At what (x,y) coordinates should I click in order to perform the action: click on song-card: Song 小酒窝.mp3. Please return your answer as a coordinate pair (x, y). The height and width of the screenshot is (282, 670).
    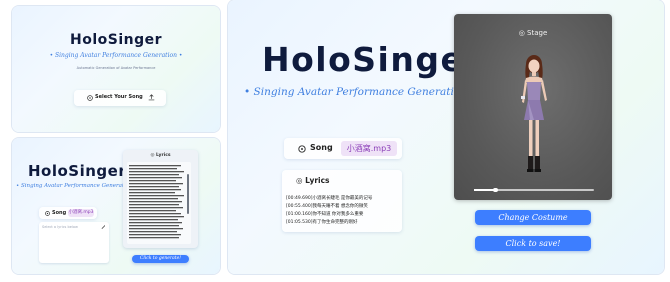
    Looking at the image, I should click on (343, 148).